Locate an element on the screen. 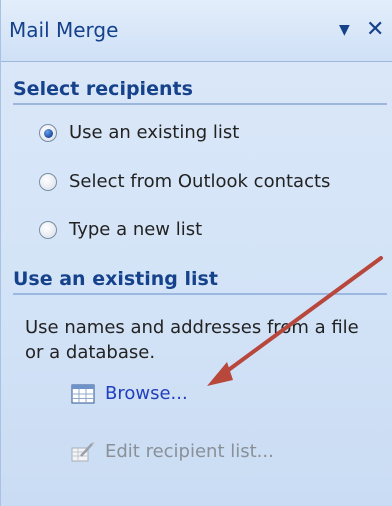 The image size is (392, 506). annotation-arrow is located at coordinates (295, 321).